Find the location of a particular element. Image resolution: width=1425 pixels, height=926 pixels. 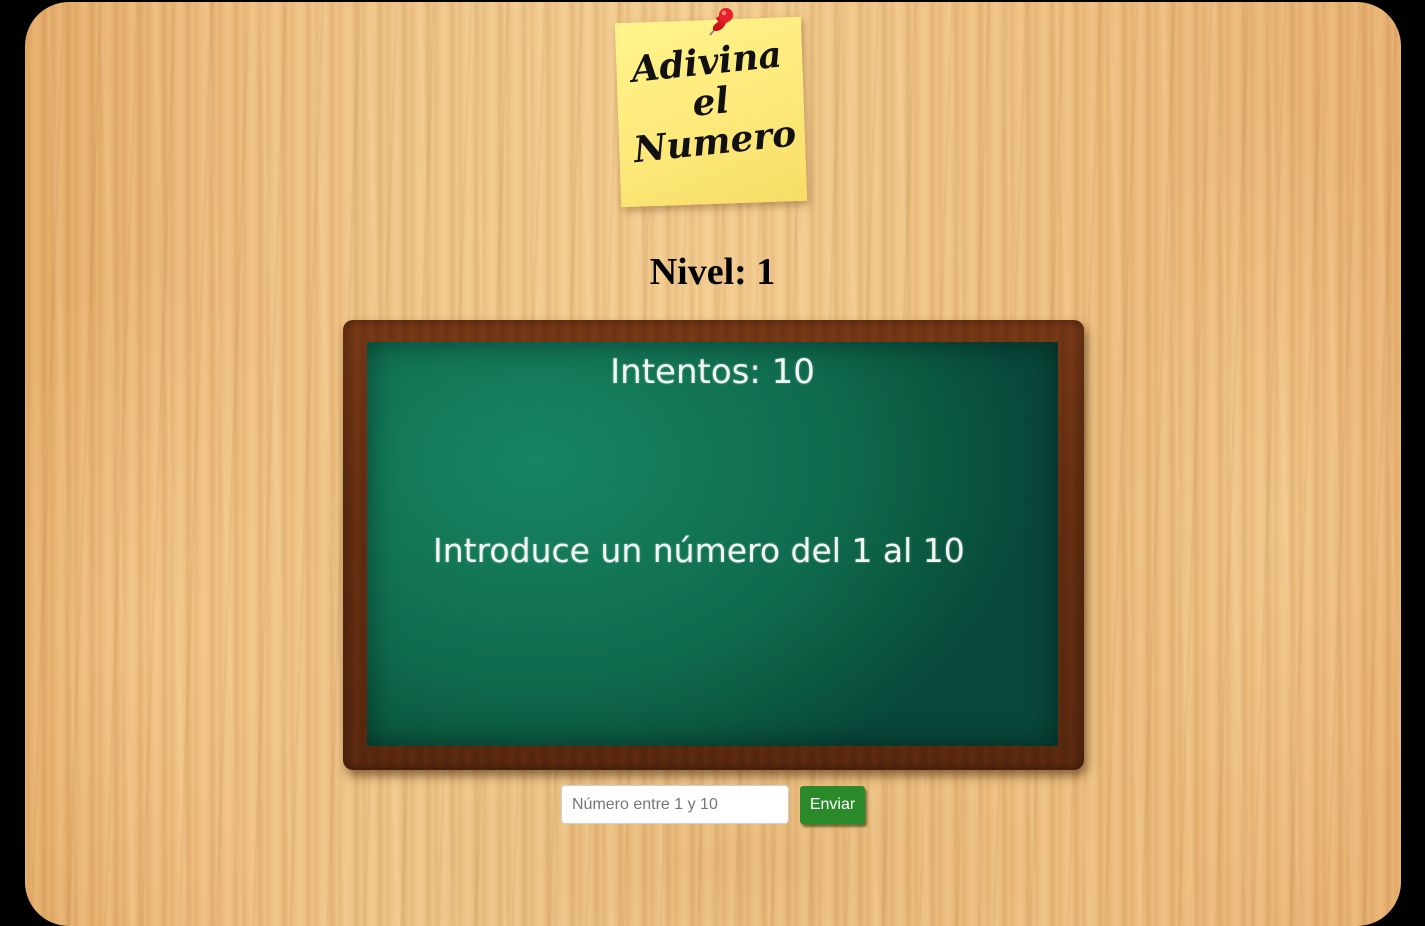

guess-input is located at coordinates (675, 804).